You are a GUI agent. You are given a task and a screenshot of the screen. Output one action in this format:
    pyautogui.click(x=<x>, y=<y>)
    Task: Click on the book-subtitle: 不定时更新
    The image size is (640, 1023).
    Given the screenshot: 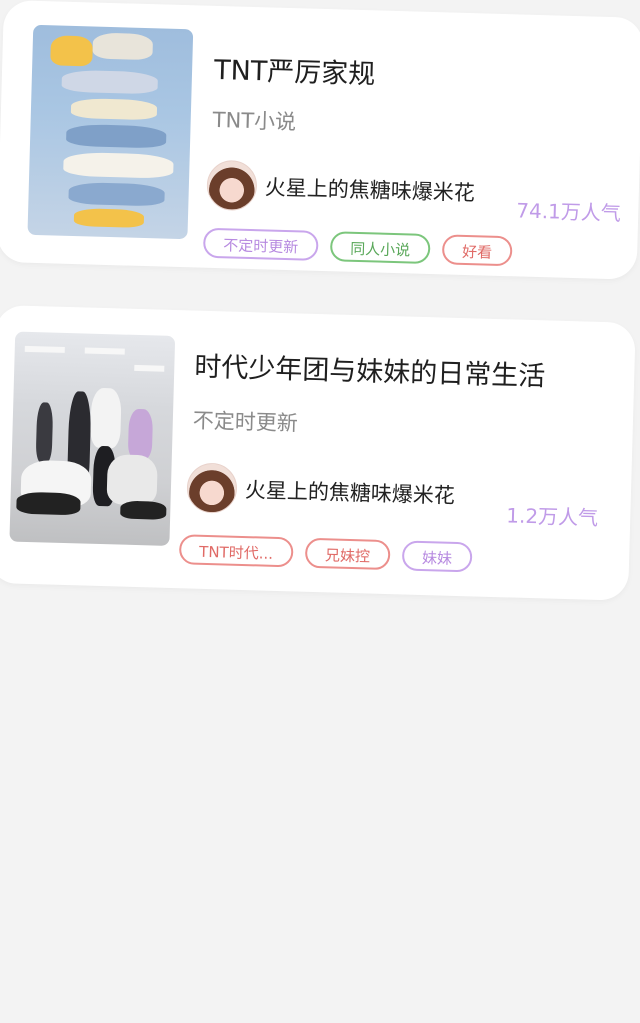 What is the action you would take?
    pyautogui.click(x=245, y=422)
    